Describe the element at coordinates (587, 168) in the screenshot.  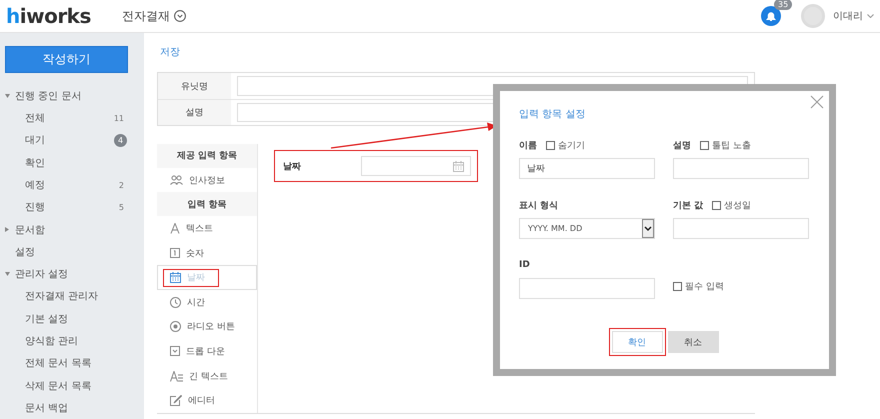
I see `name-input: 날짜` at that location.